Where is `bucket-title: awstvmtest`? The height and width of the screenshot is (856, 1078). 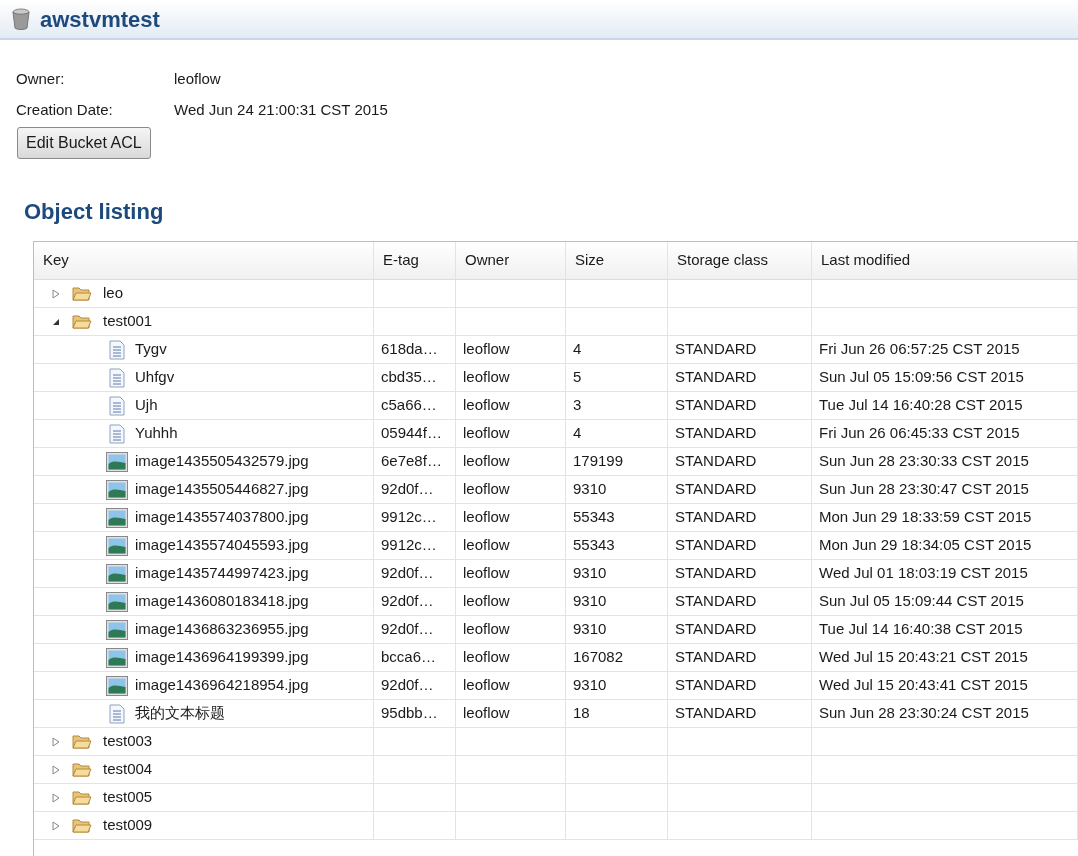
bucket-title: awstvmtest is located at coordinates (100, 19).